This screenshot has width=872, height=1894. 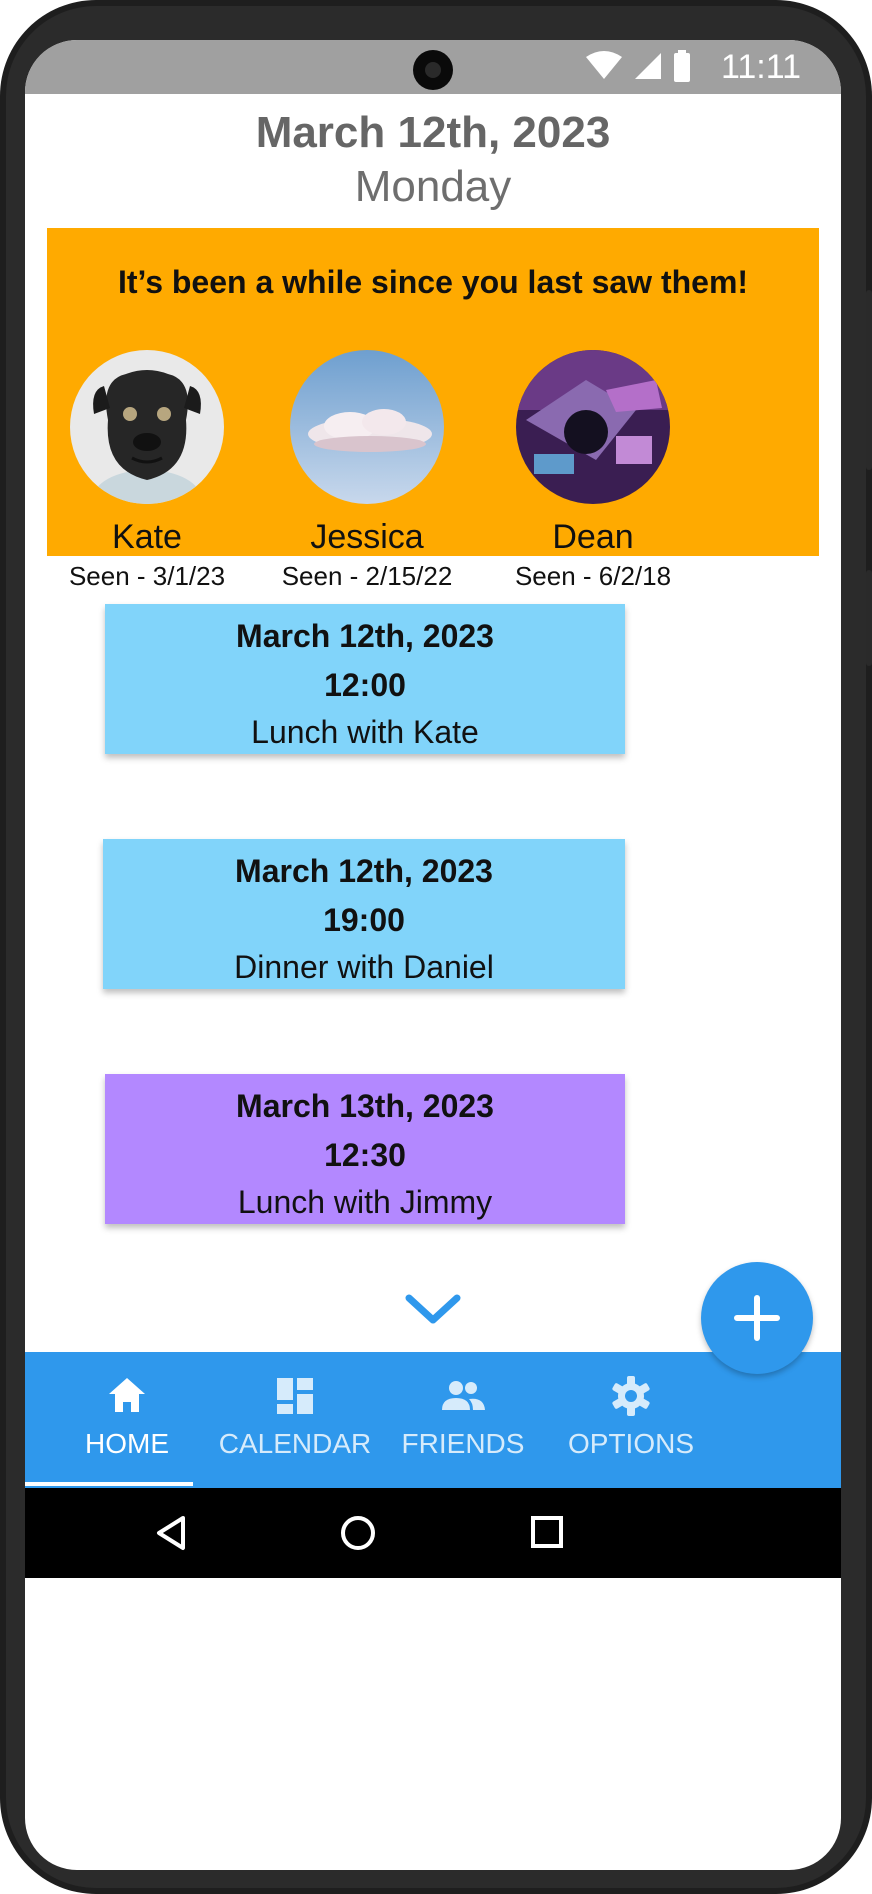 I want to click on pug-photo, so click(x=147, y=427).